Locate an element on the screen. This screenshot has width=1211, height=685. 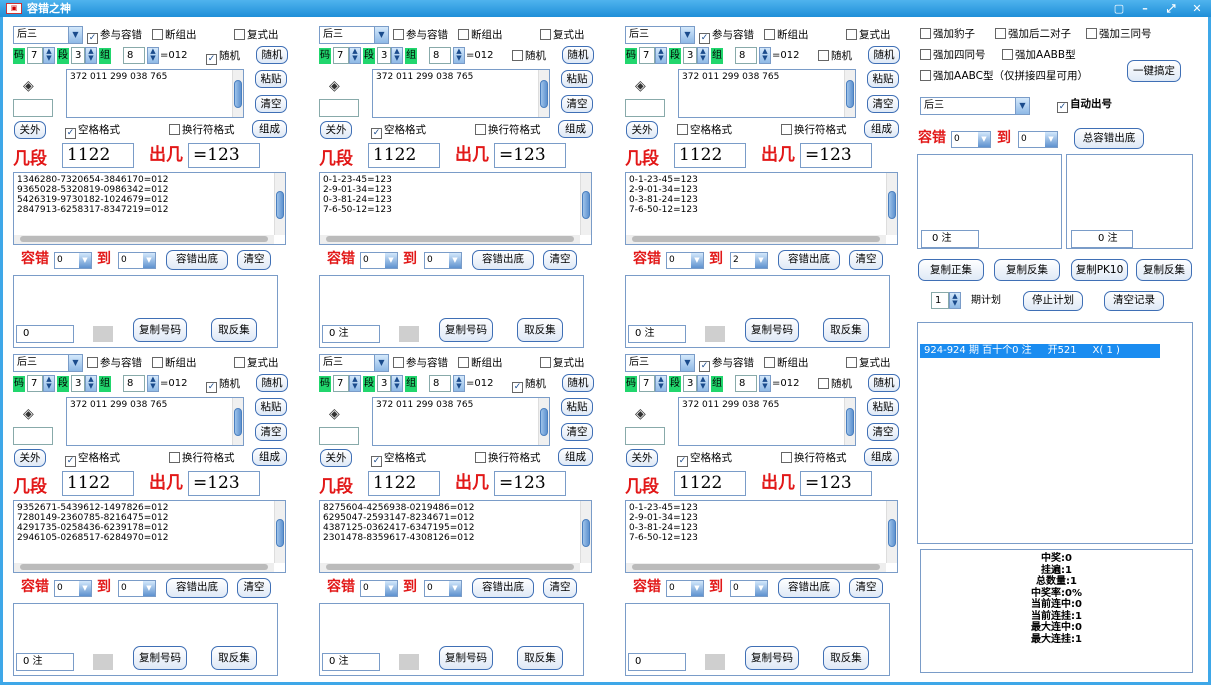
period-input: 1 is located at coordinates (940, 300).